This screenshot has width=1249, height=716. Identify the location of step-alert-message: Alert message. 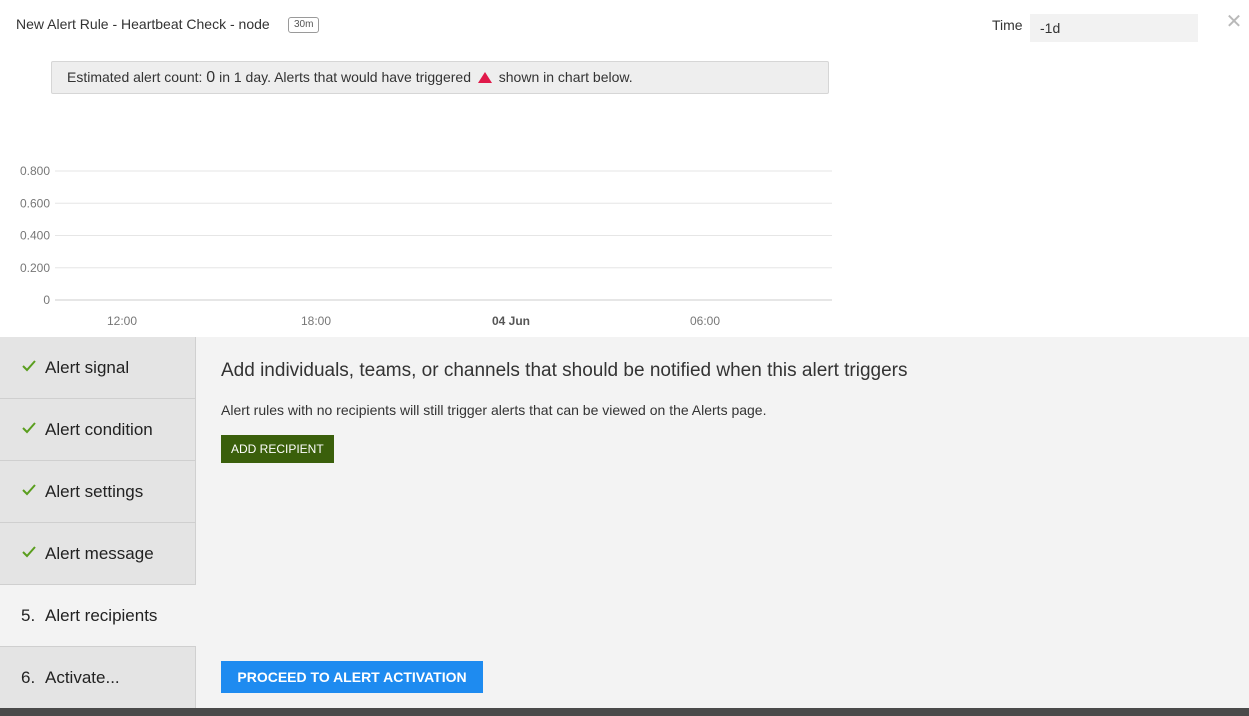
(98, 554).